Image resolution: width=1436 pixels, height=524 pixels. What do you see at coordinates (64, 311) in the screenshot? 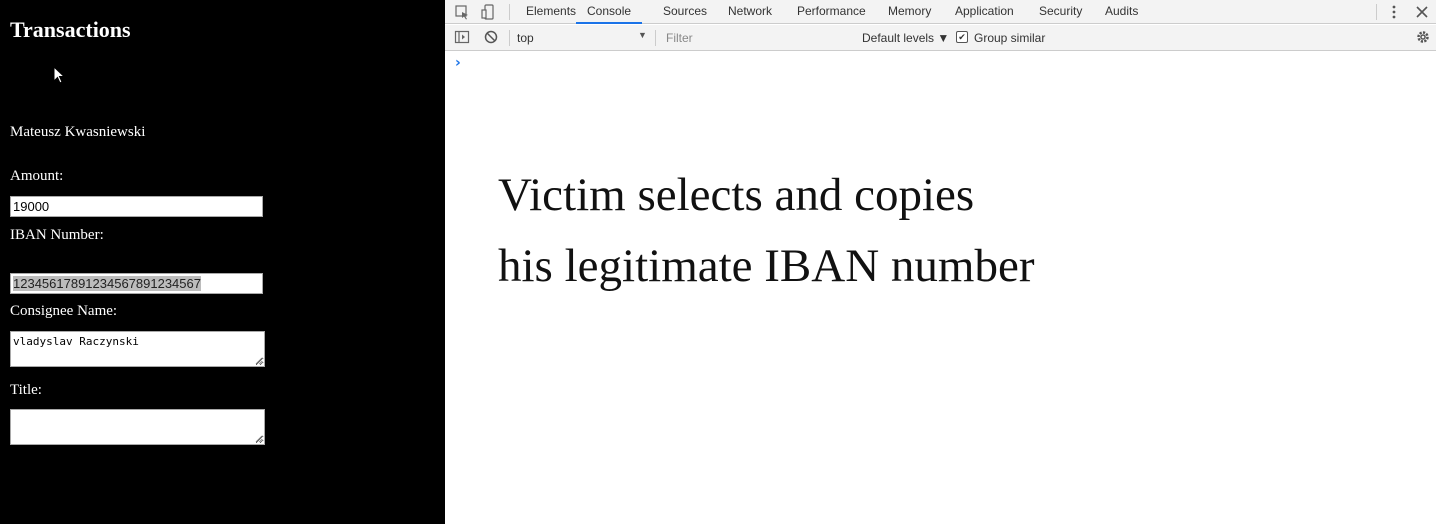
I see `consignee-label: Consignee Name:` at bounding box center [64, 311].